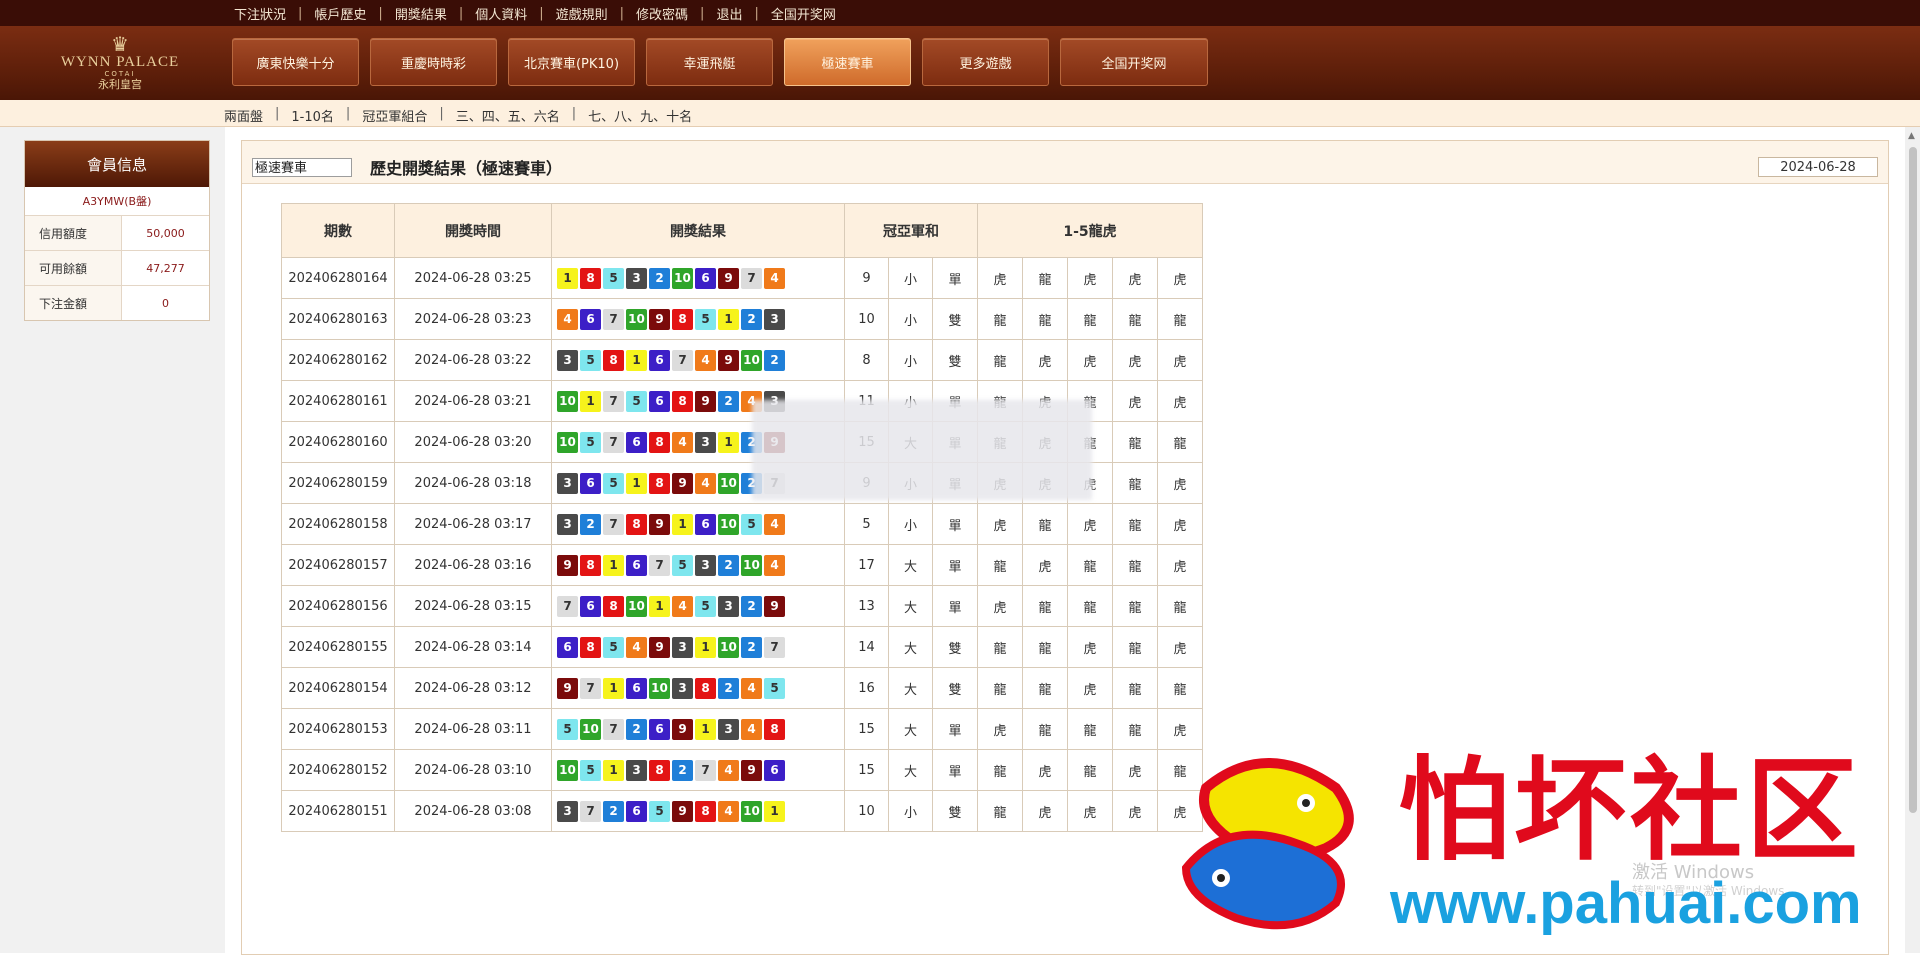 This screenshot has width=1920, height=955. Describe the element at coordinates (1134, 62) in the screenshot. I see `nav-button: 全国开奖网` at that location.